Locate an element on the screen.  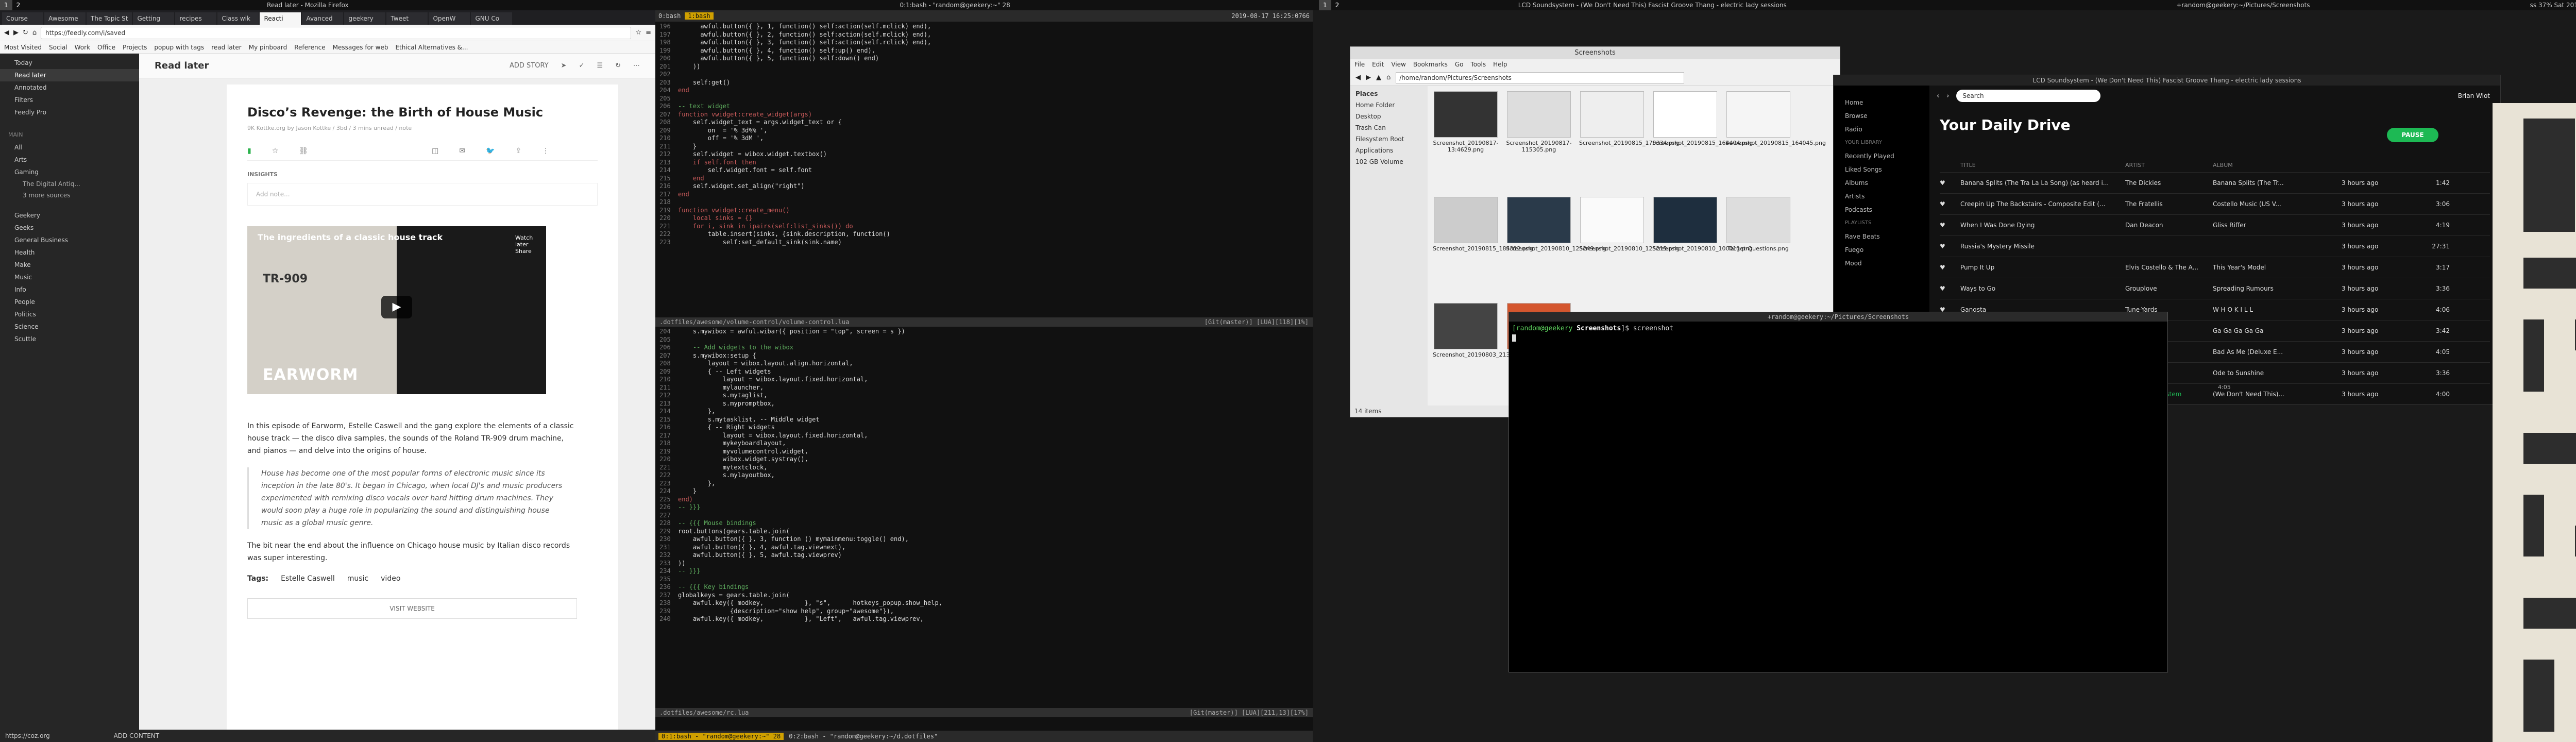
feed-category: All is located at coordinates (69, 147).